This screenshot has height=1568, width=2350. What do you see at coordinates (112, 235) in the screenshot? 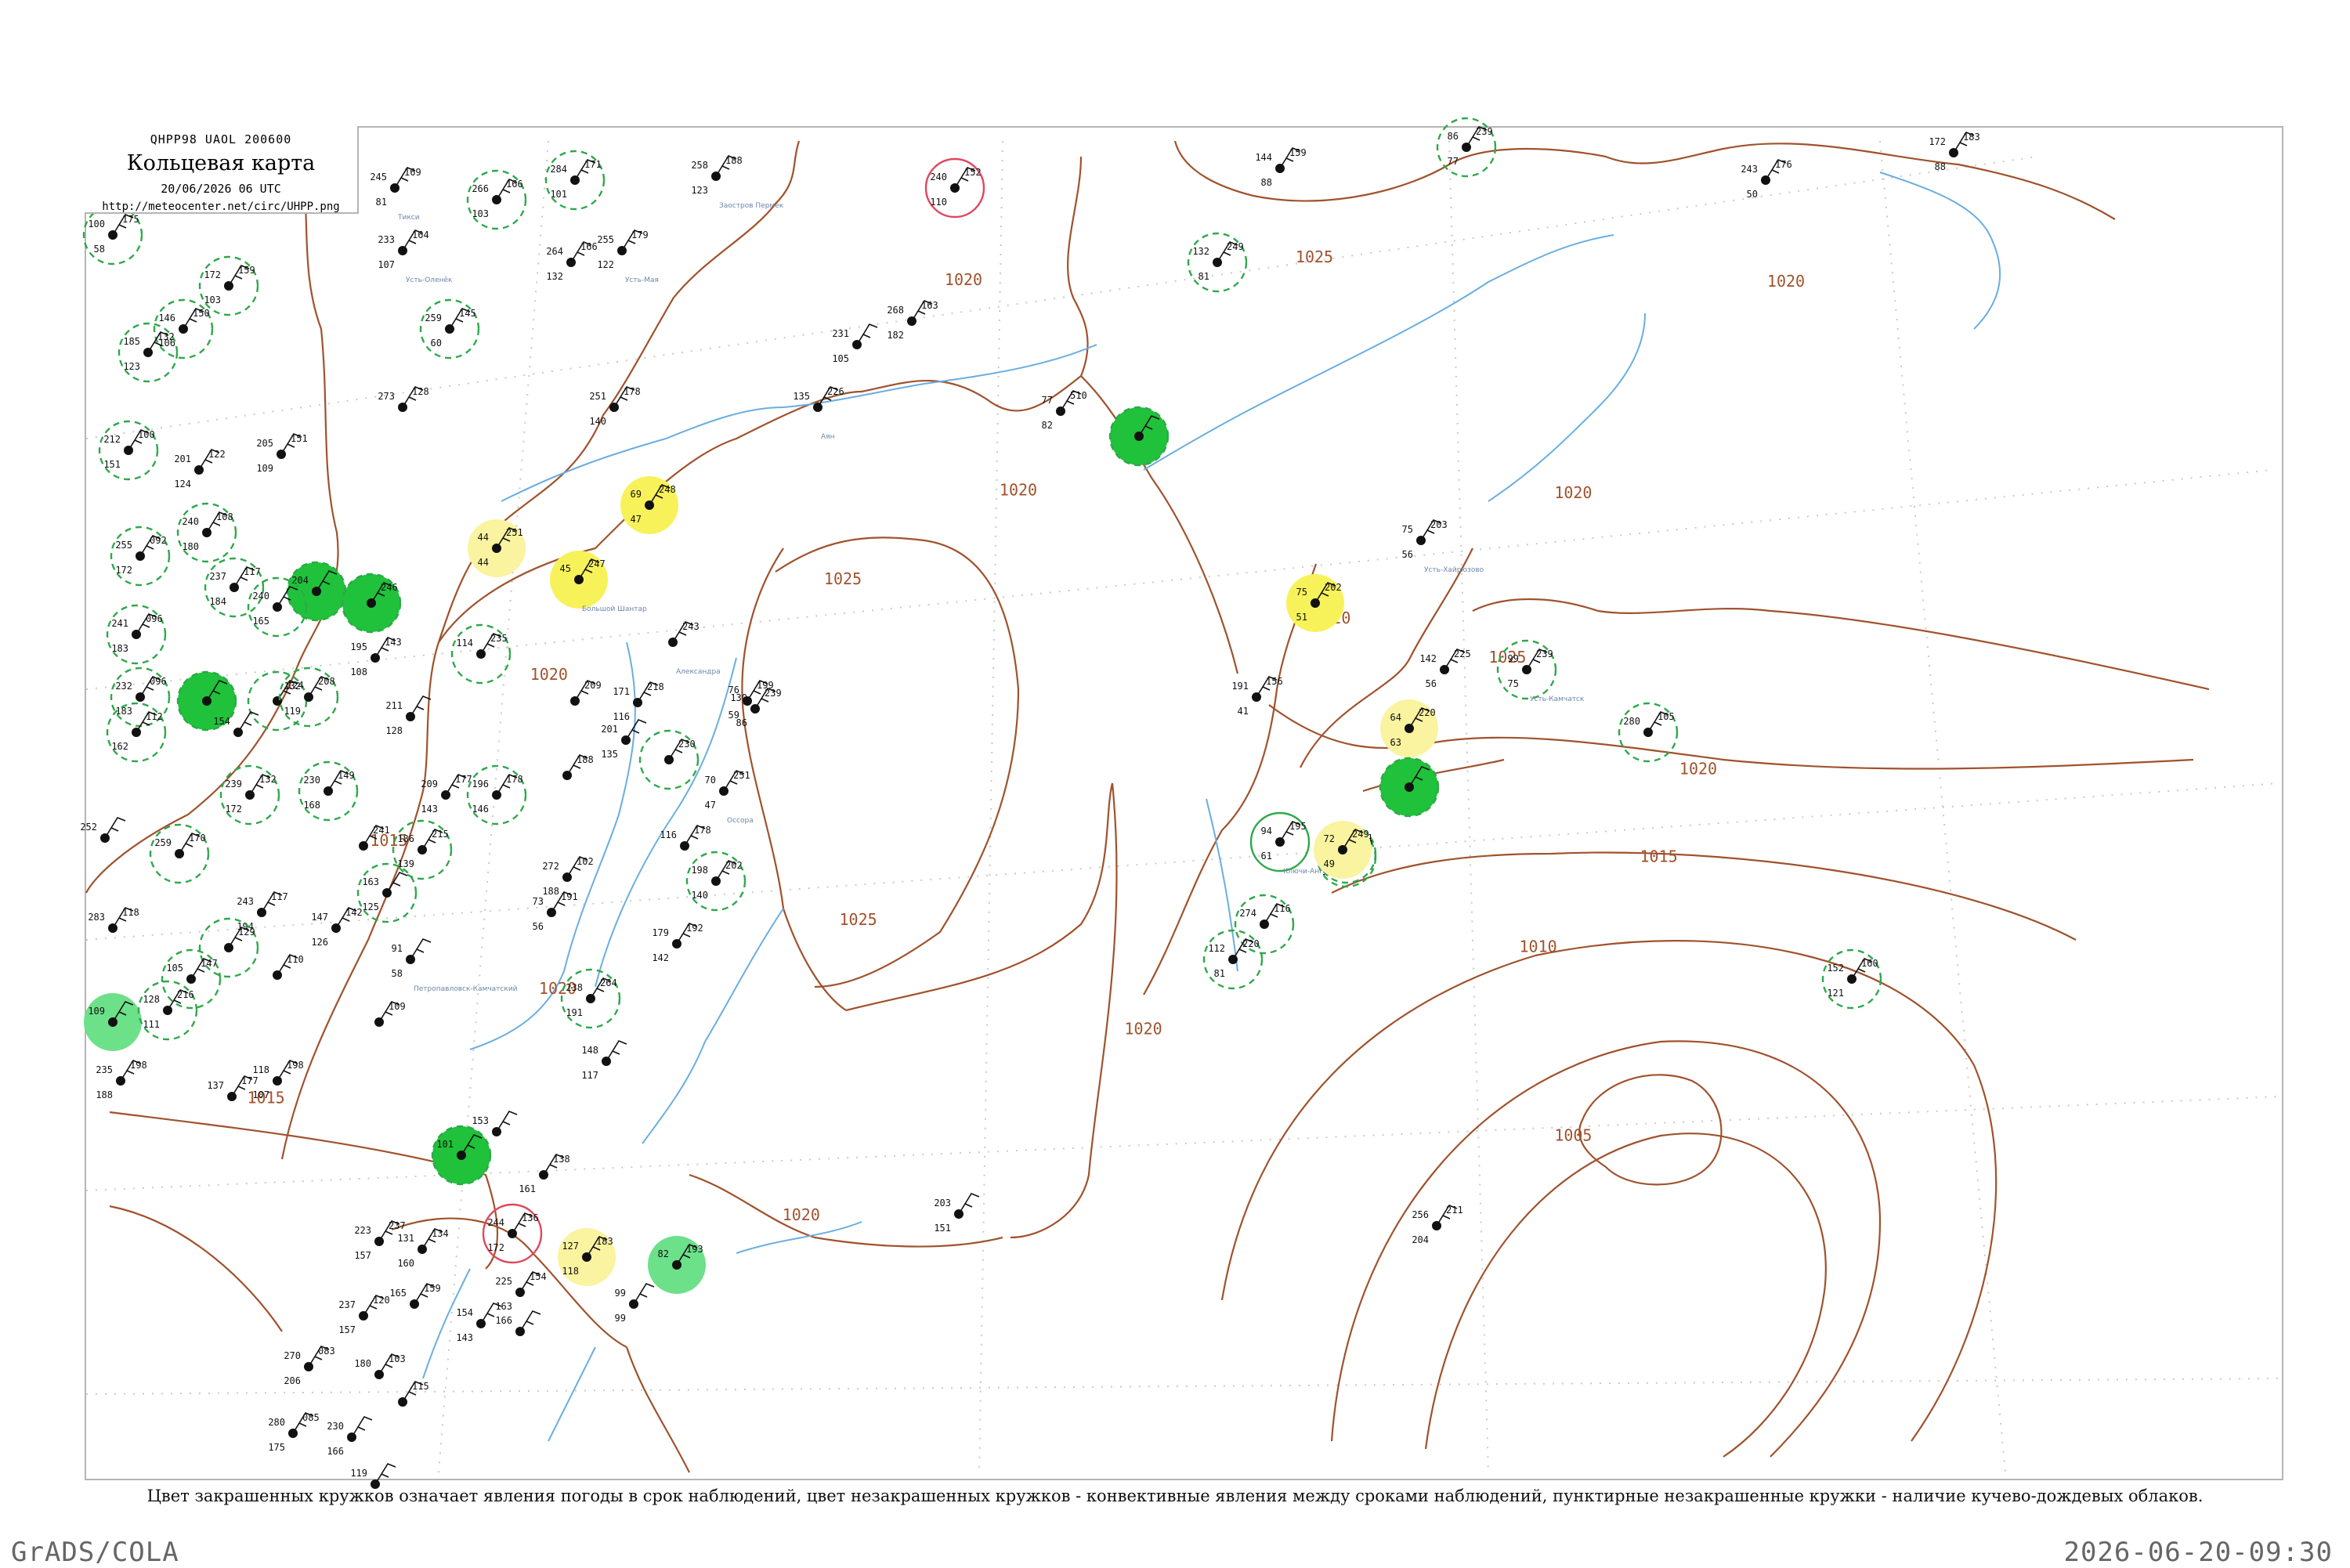
I see `station-s1: 100 58 175` at bounding box center [112, 235].